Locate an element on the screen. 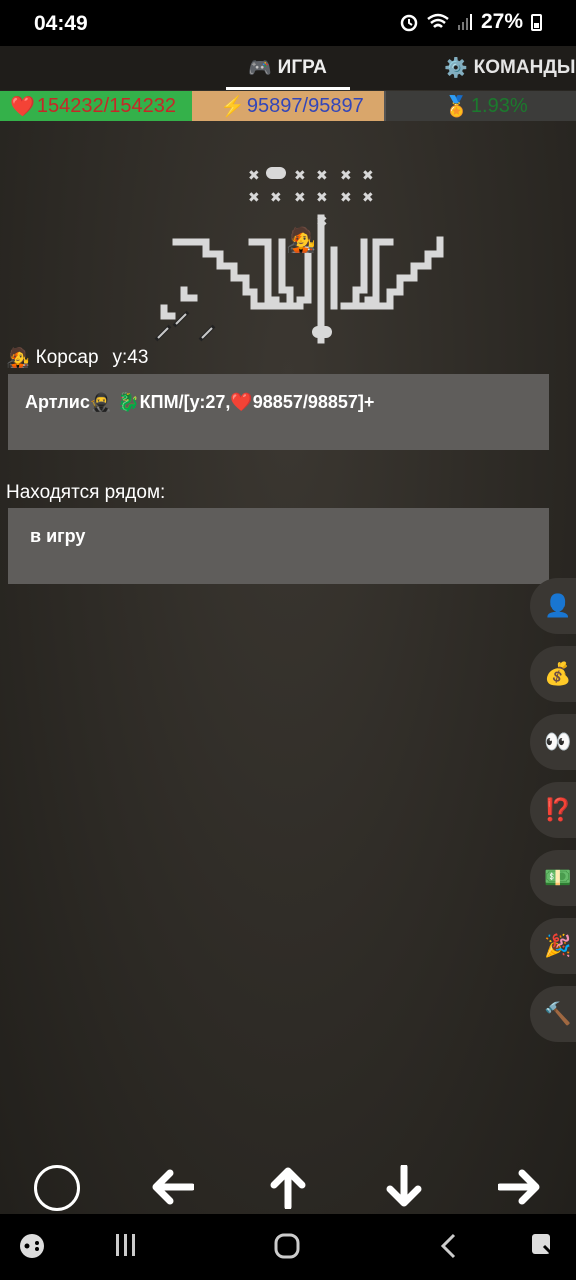 The image size is (576, 1280). status-icons: 27% is located at coordinates (470, 22).